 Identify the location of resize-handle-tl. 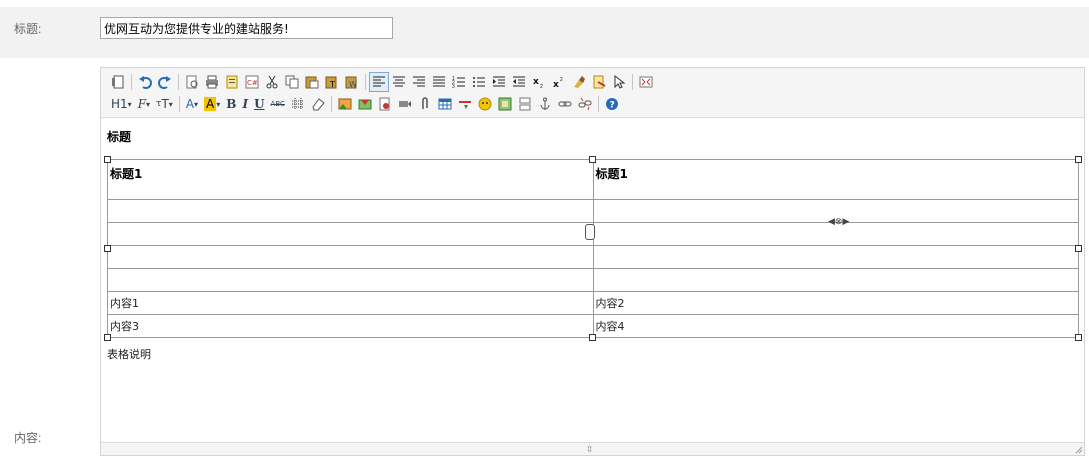
(107, 159).